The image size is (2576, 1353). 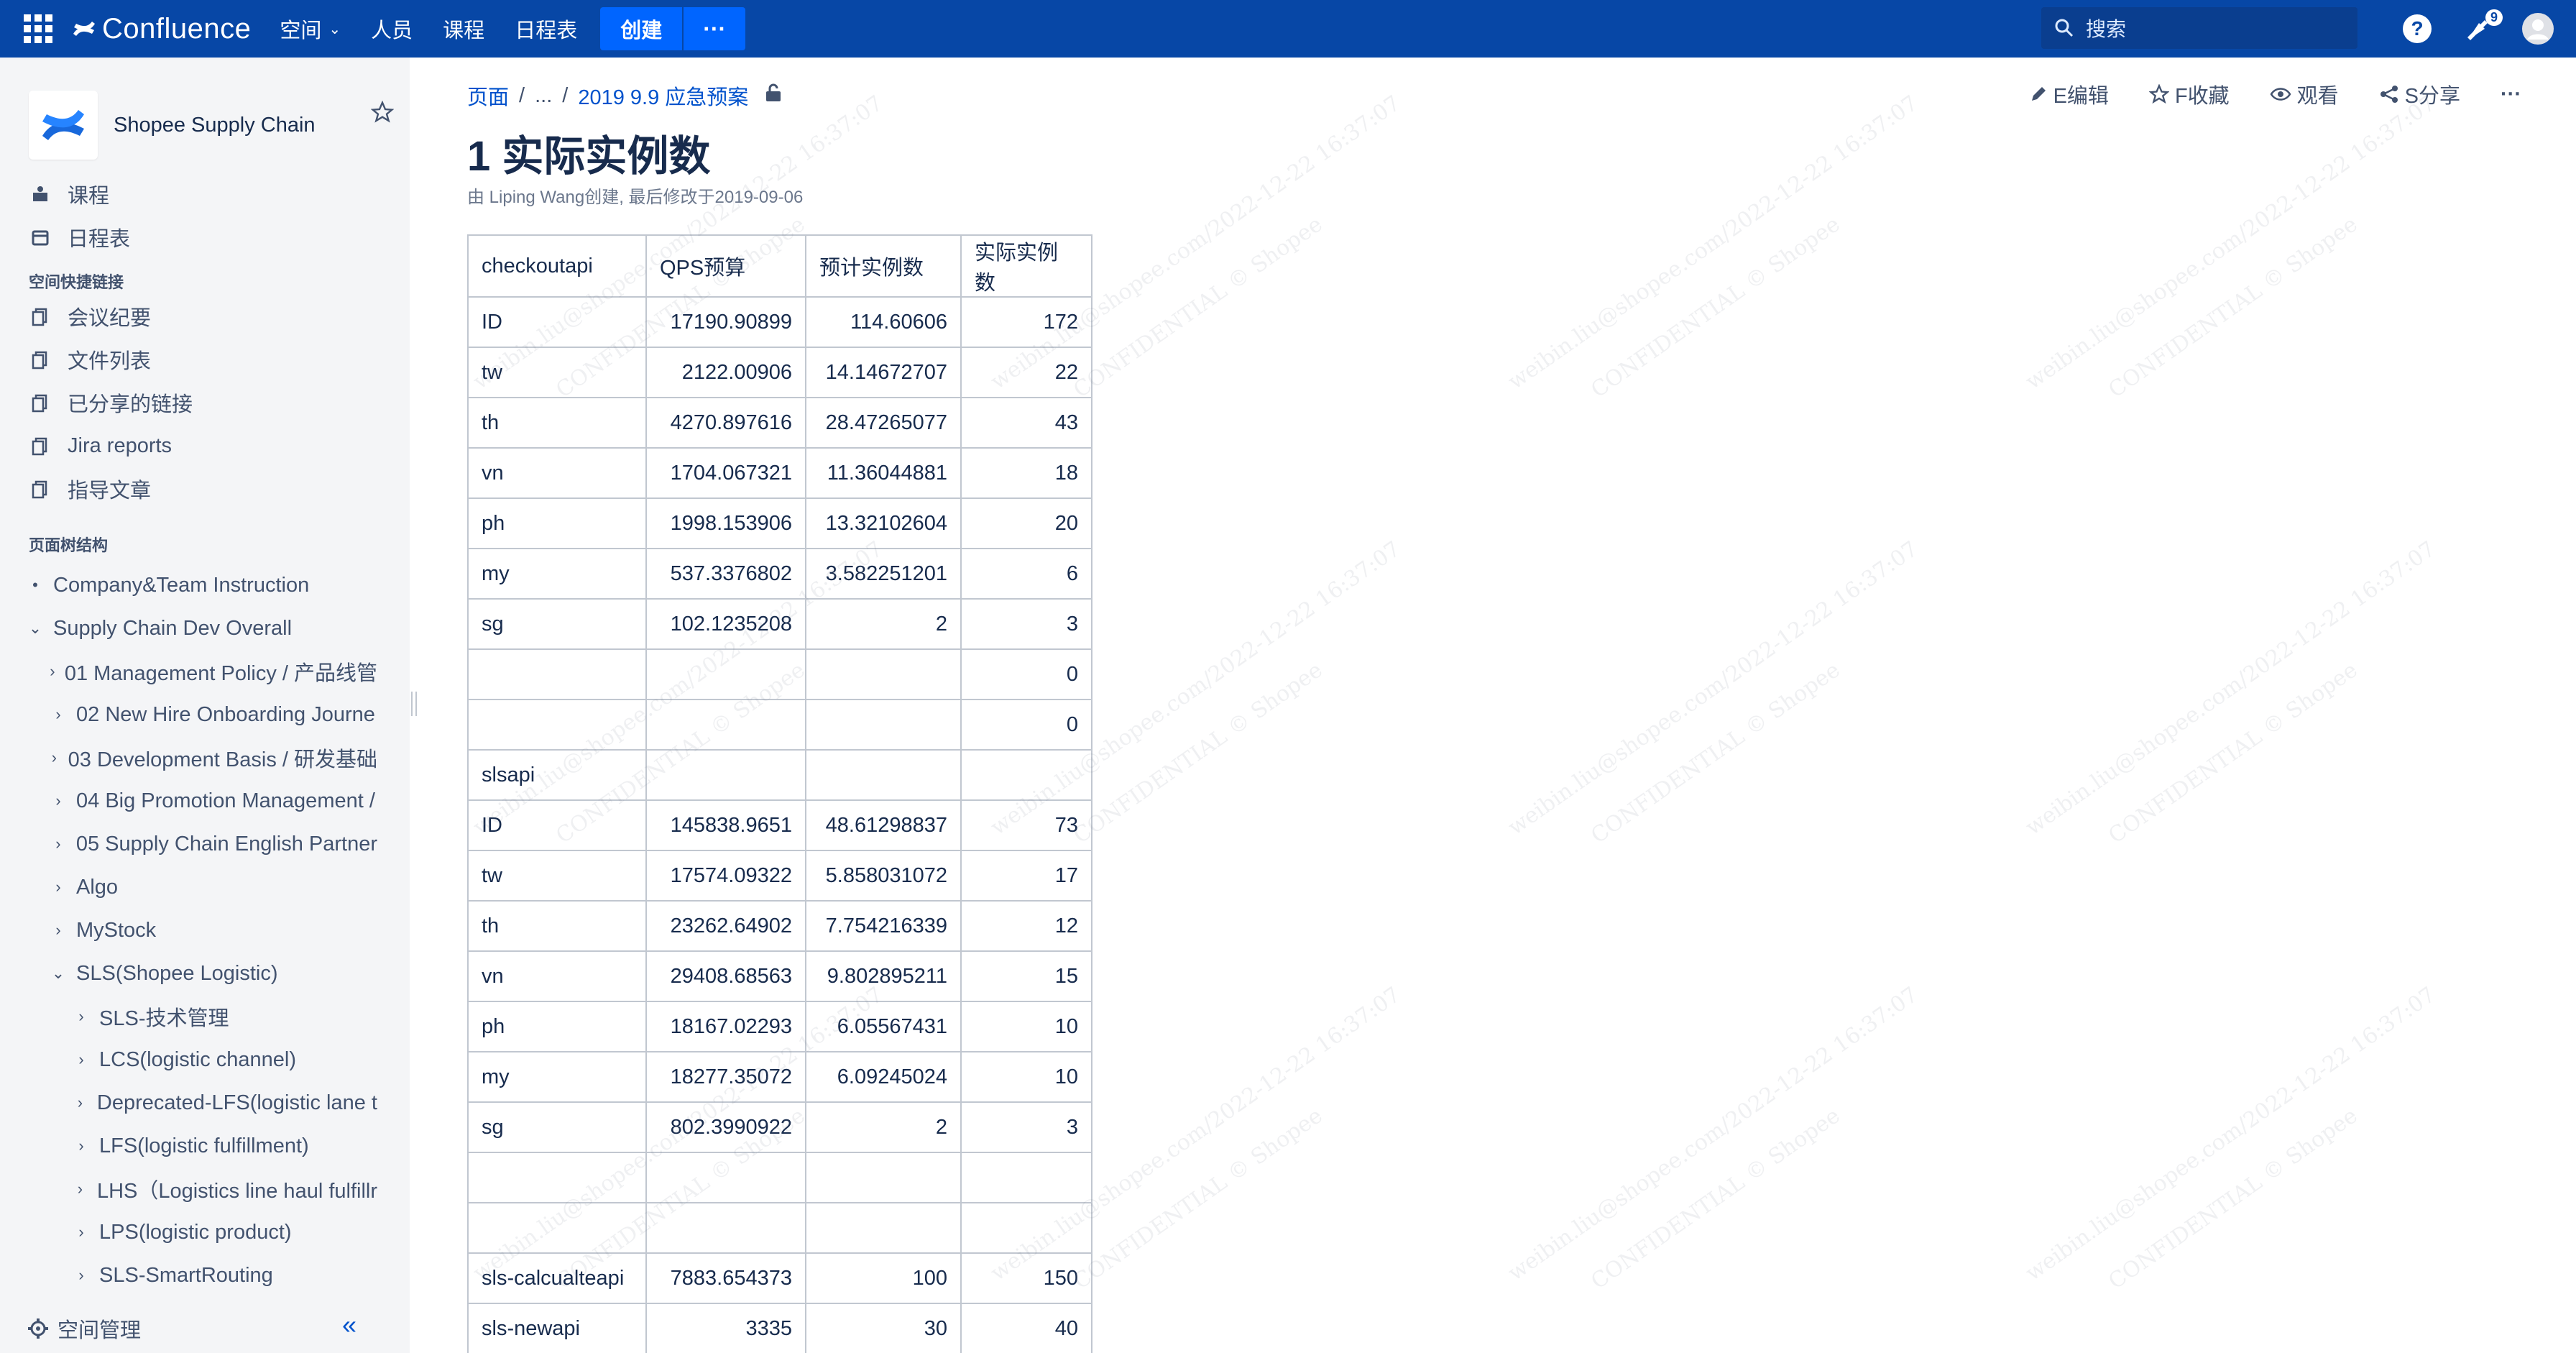 I want to click on table-cell: 2, so click(x=883, y=1127).